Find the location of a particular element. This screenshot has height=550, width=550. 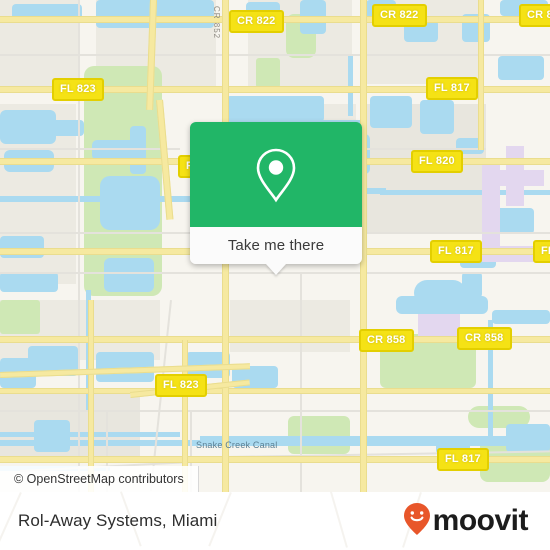

moovit-wordmark: moovit is located at coordinates (480, 520).